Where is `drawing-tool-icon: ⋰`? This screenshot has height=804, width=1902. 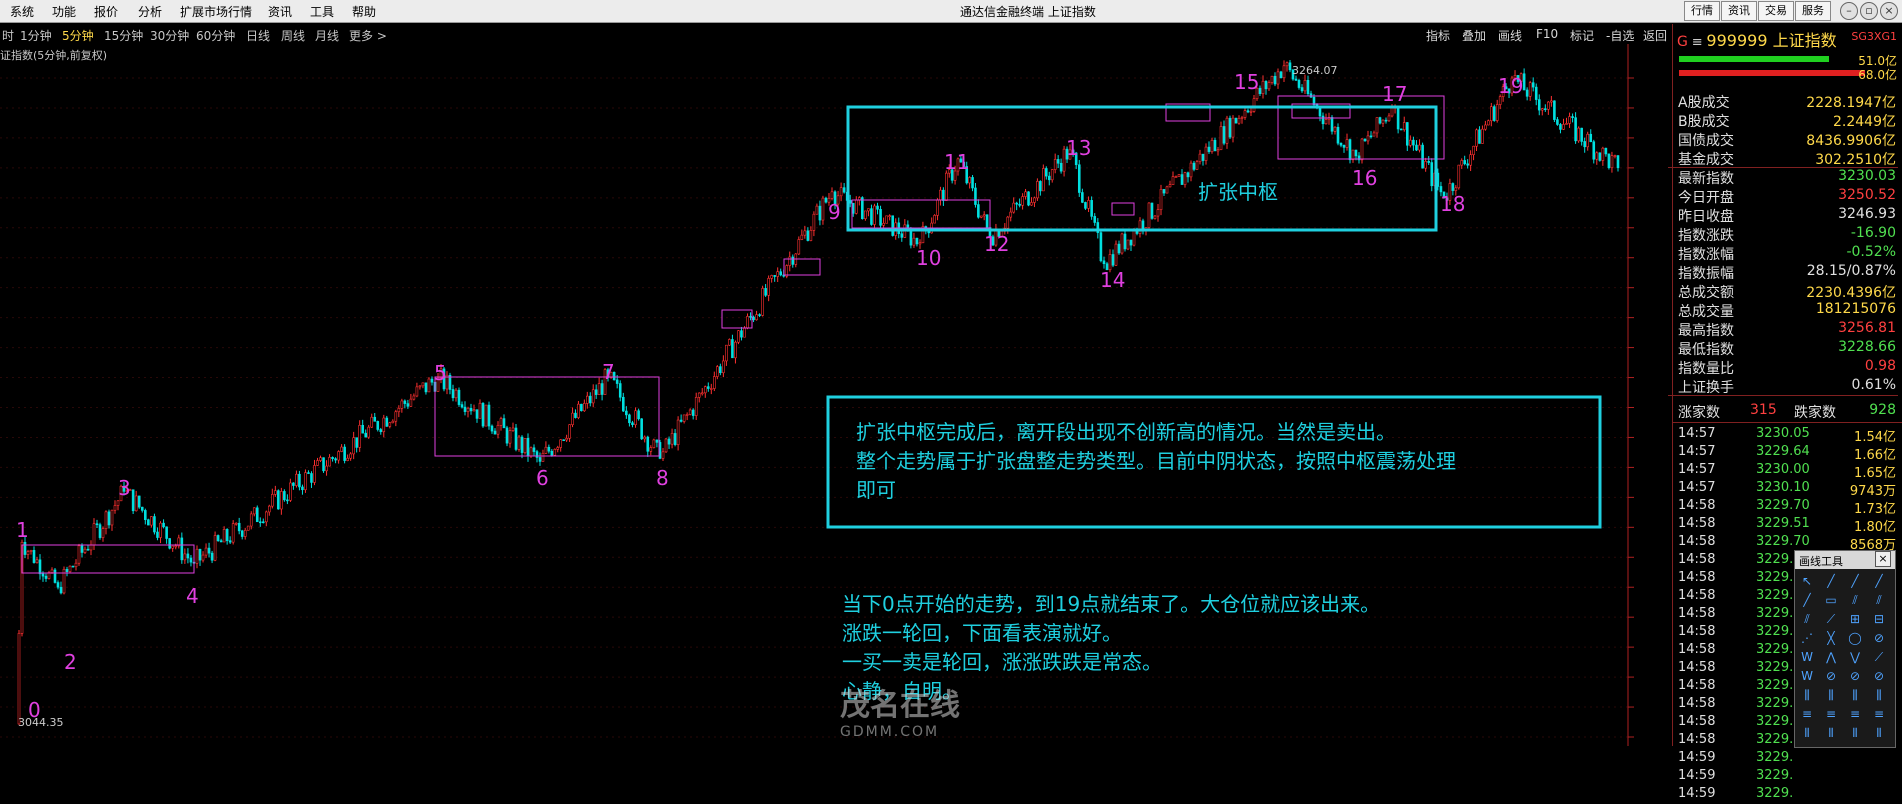
drawing-tool-icon: ⋰ is located at coordinates (1807, 638).